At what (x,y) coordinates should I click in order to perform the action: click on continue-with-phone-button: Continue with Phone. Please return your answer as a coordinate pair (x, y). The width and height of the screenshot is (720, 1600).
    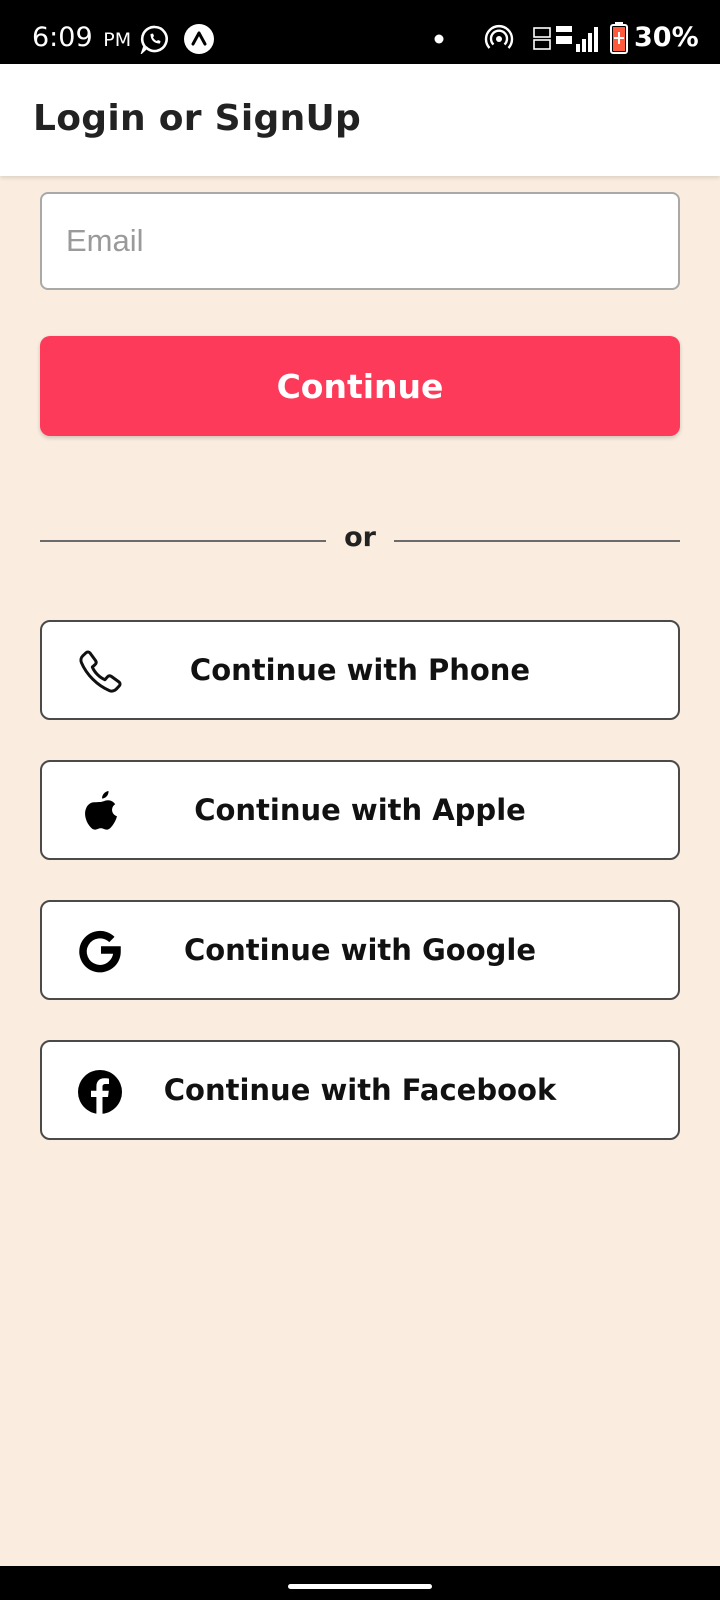
    Looking at the image, I should click on (360, 670).